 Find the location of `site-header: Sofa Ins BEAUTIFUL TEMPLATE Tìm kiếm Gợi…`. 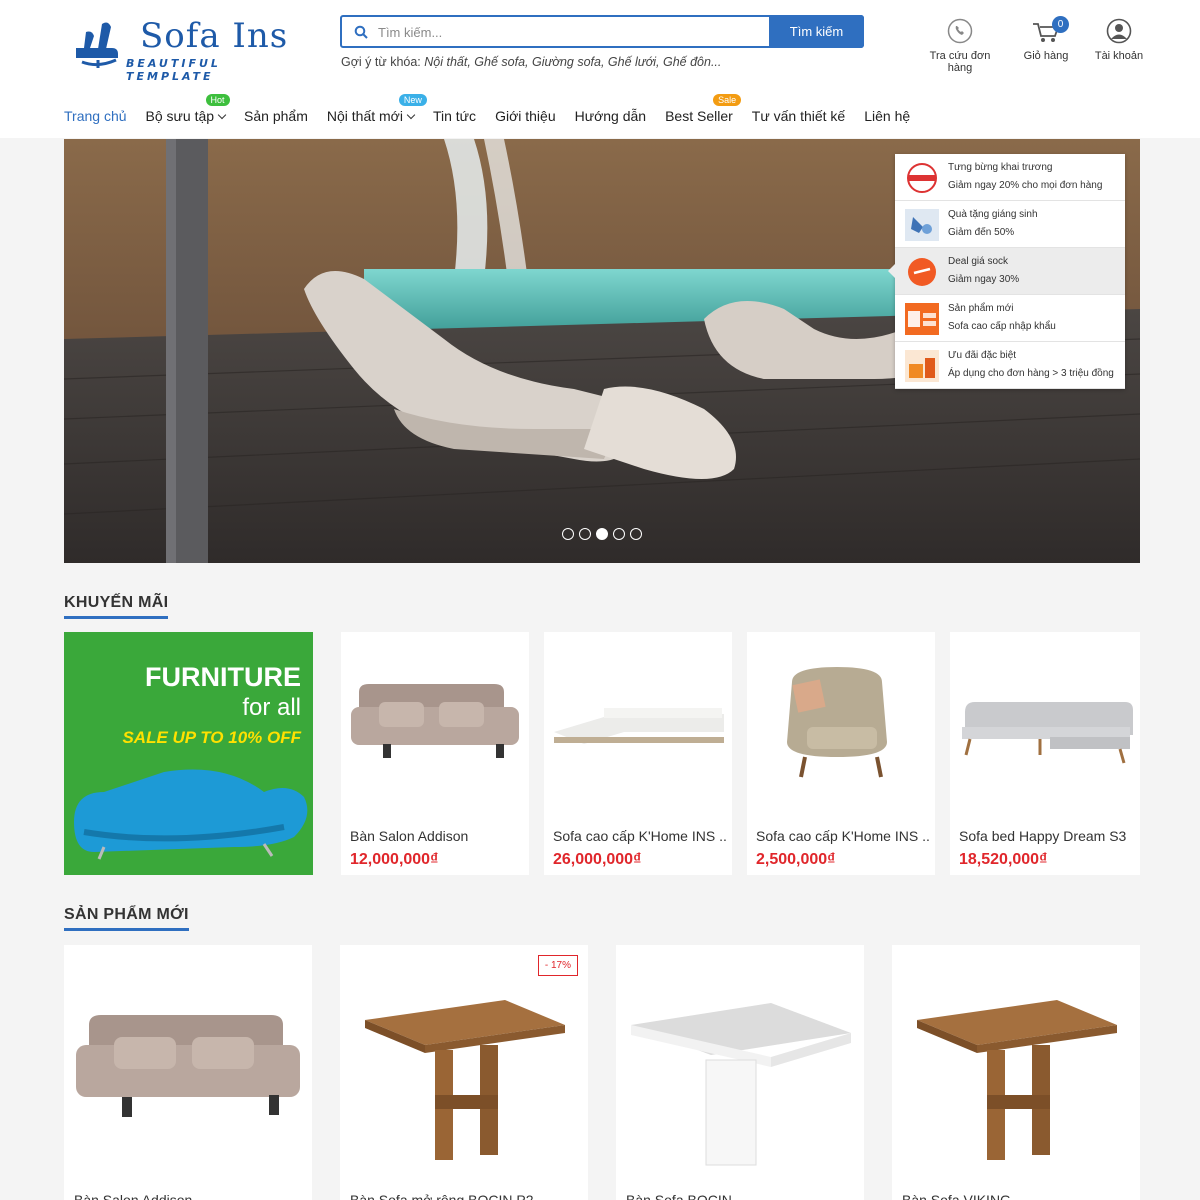

site-header: Sofa Ins BEAUTIFUL TEMPLATE Tìm kiếm Gợi… is located at coordinates (600, 69).